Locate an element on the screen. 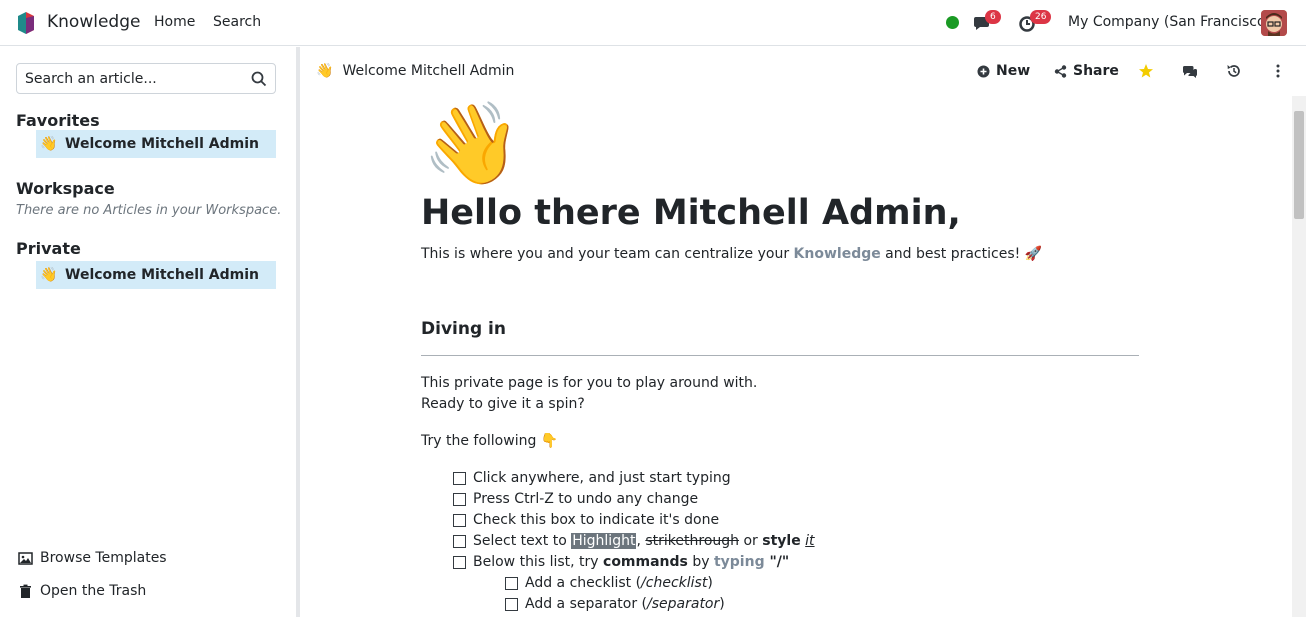 The height and width of the screenshot is (617, 1306). checklist-item-label: Add a separator (/separator) is located at coordinates (625, 604).